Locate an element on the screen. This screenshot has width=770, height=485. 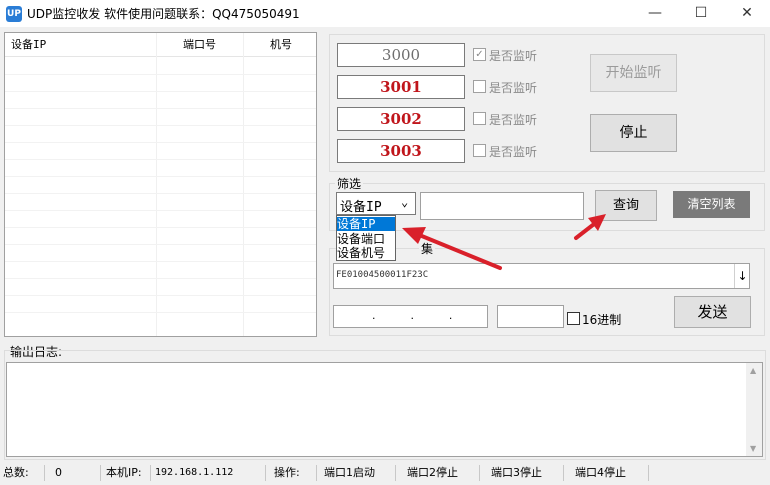
status-port4: 端口4停止 is located at coordinates (600, 472).